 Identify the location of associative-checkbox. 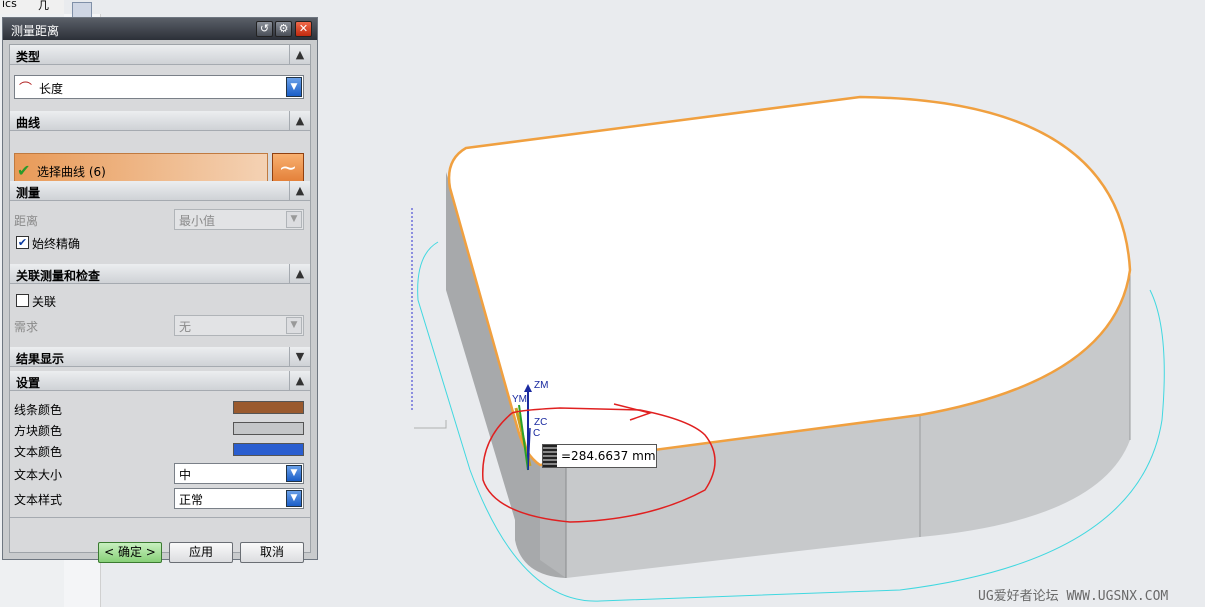
(22, 300).